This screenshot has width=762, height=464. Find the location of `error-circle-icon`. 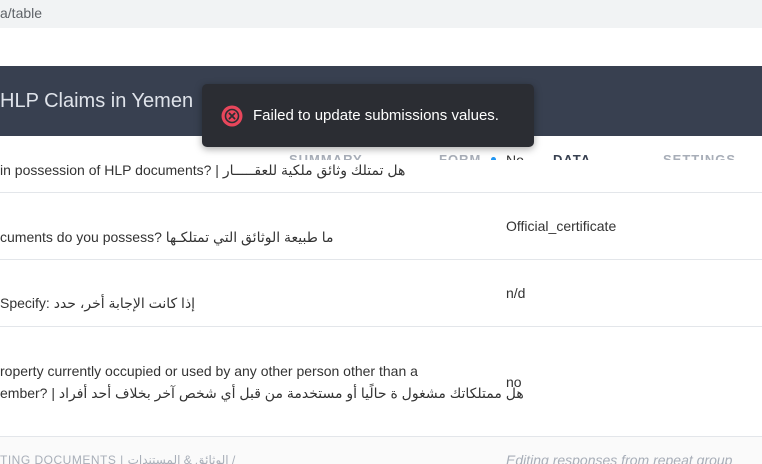

error-circle-icon is located at coordinates (232, 116).